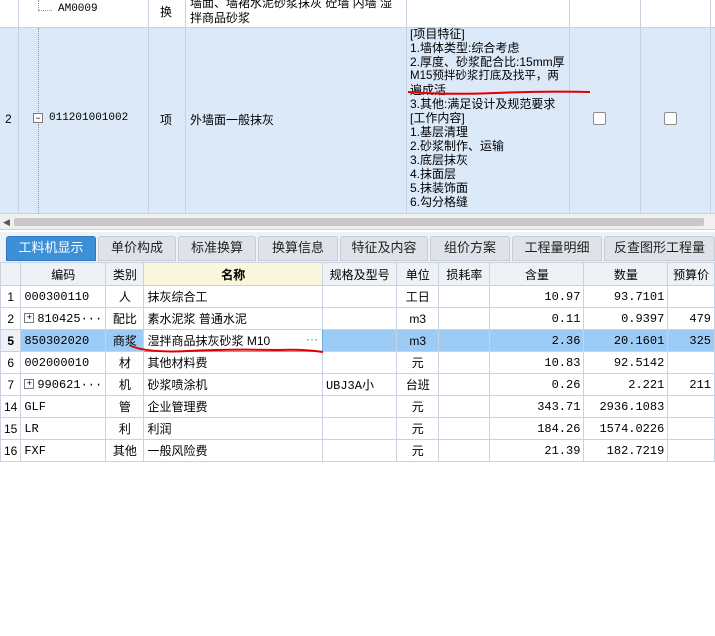 Image resolution: width=715 pixels, height=636 pixels. What do you see at coordinates (537, 296) in the screenshot?
I see `cell-content: 10.97` at bounding box center [537, 296].